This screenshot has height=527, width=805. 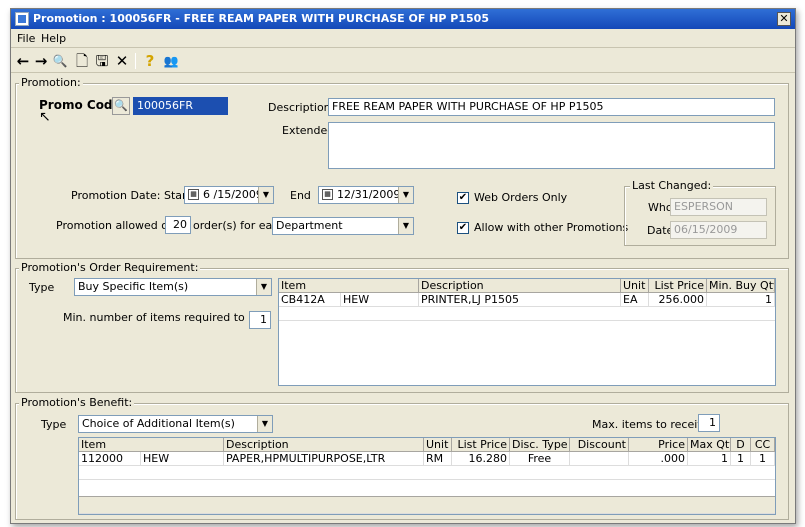 I want to click on benefit-type-label: Type, so click(x=54, y=424).